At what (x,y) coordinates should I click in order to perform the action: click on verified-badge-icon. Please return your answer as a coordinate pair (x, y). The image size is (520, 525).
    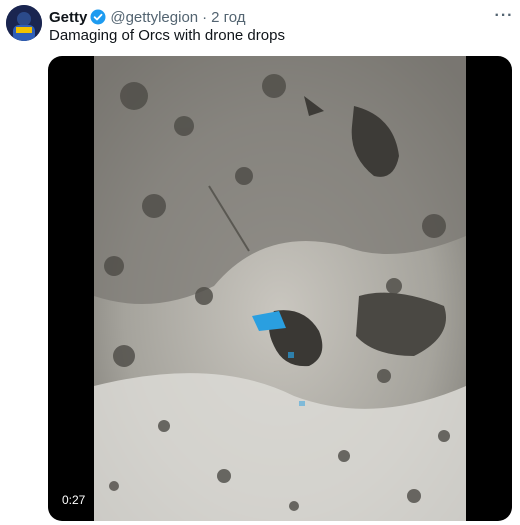
    Looking at the image, I should click on (98, 17).